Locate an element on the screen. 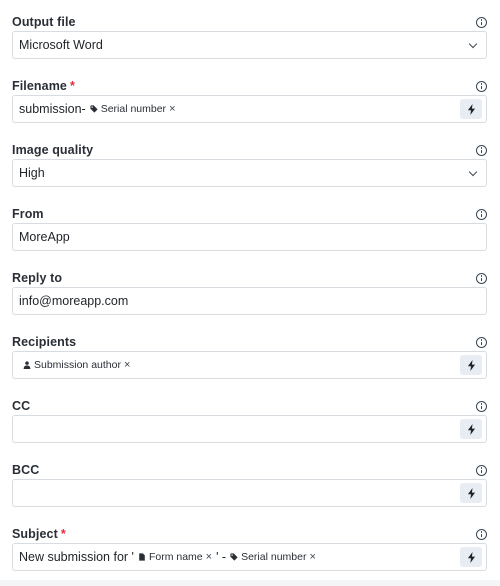  reply-to-label: Reply to is located at coordinates (37, 278).